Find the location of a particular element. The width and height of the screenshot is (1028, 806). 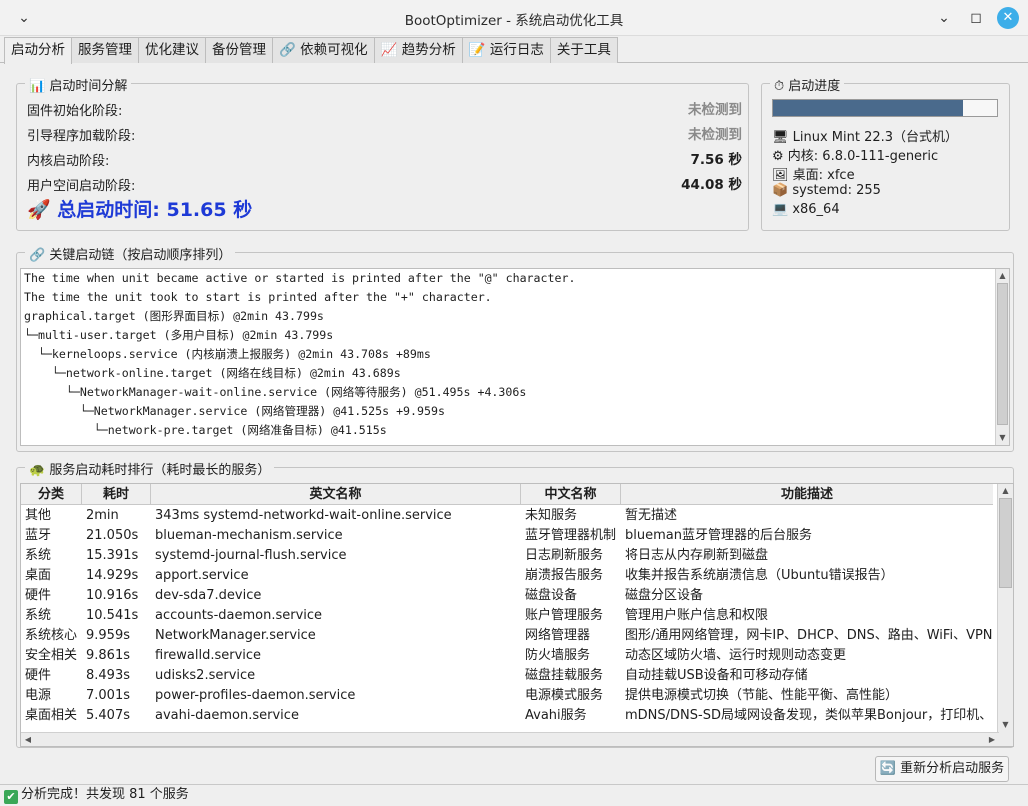

boot-progress-fill is located at coordinates (868, 108).